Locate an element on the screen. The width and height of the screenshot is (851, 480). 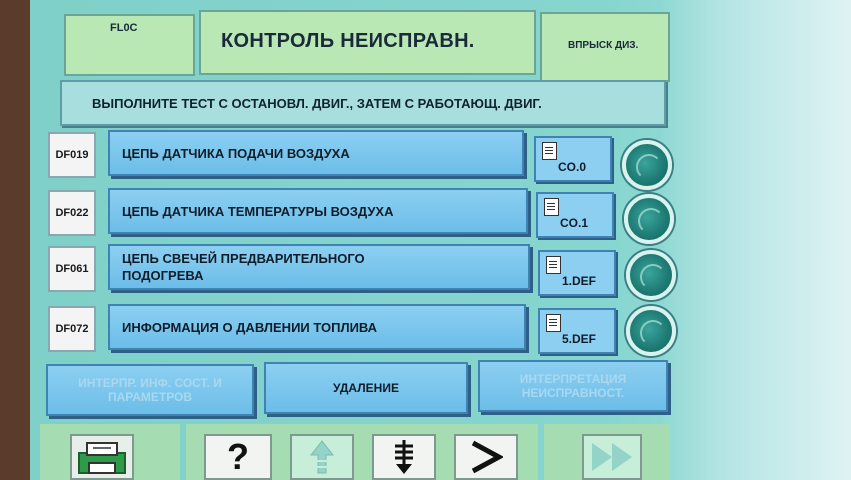
scroll-up-button is located at coordinates (322, 457).